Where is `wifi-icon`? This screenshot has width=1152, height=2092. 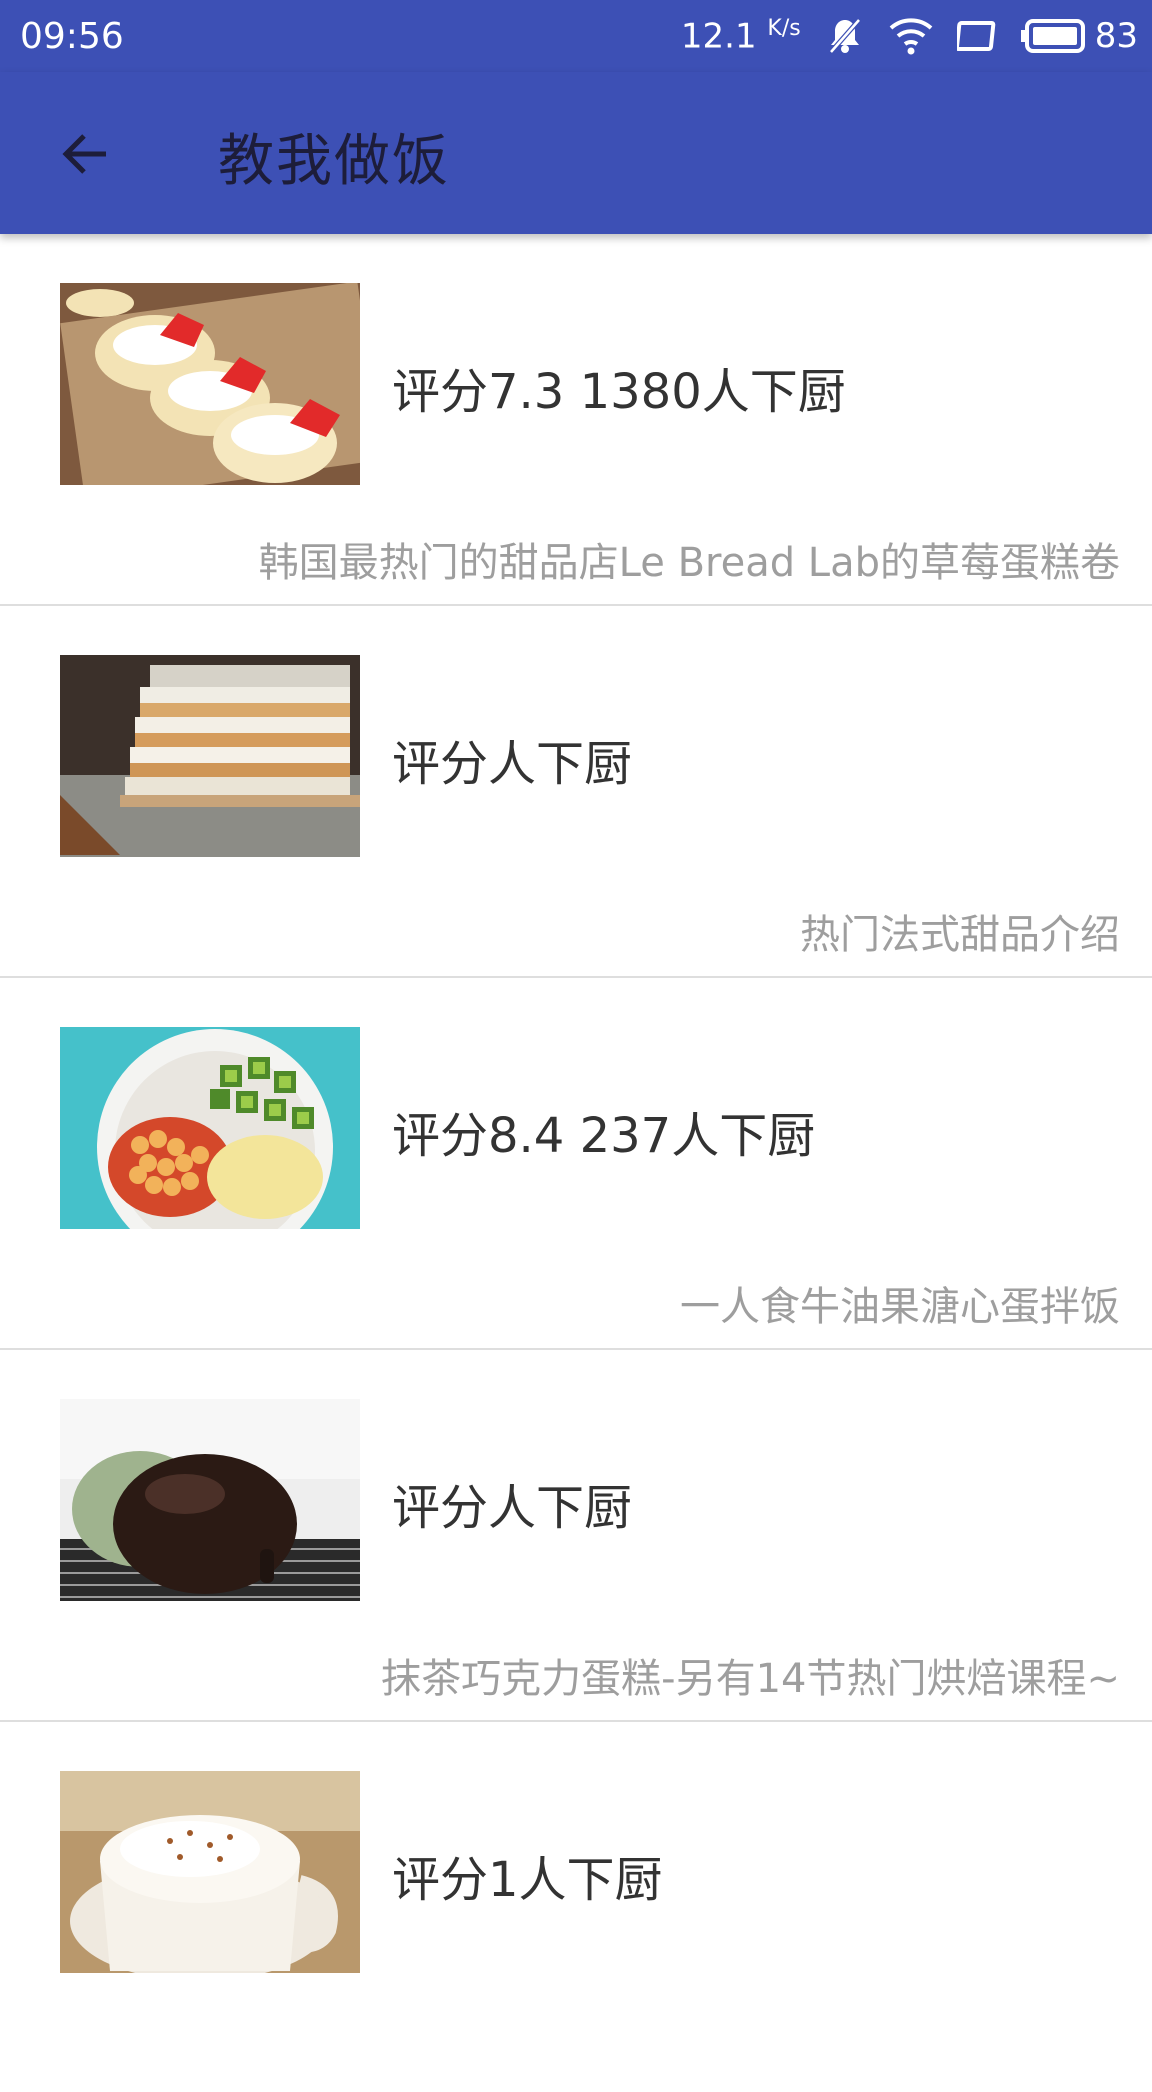
wifi-icon is located at coordinates (911, 36).